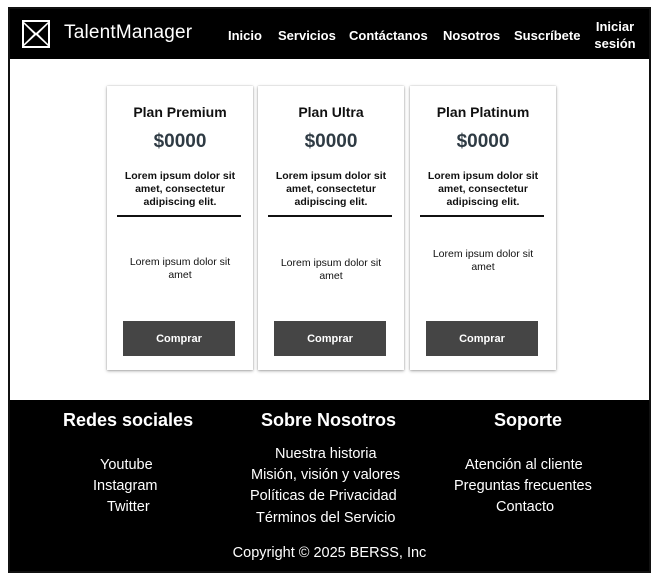  What do you see at coordinates (128, 33) in the screenshot?
I see `brand-name: TalentManager` at bounding box center [128, 33].